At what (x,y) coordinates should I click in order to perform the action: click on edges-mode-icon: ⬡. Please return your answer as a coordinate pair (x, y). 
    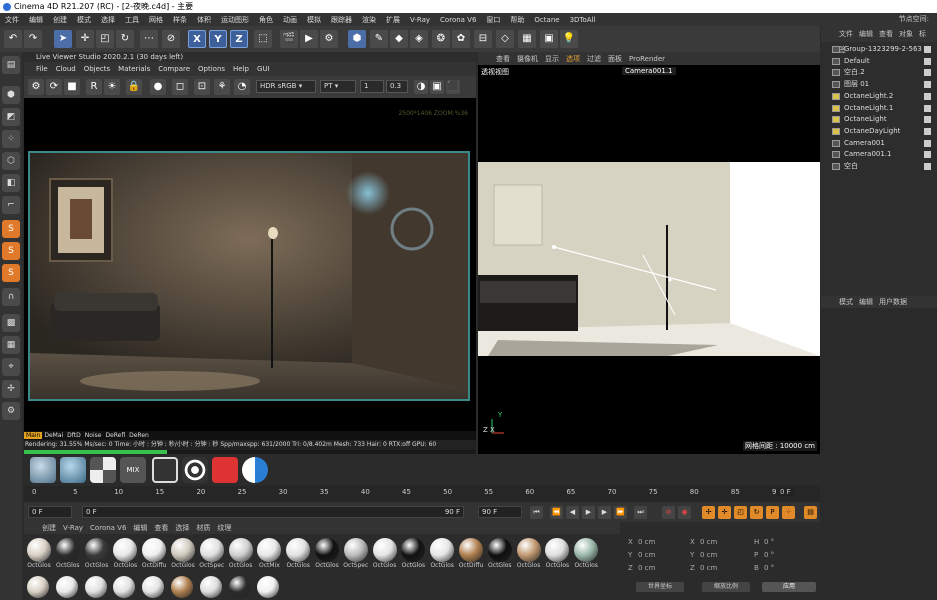
    Looking at the image, I should click on (11, 161).